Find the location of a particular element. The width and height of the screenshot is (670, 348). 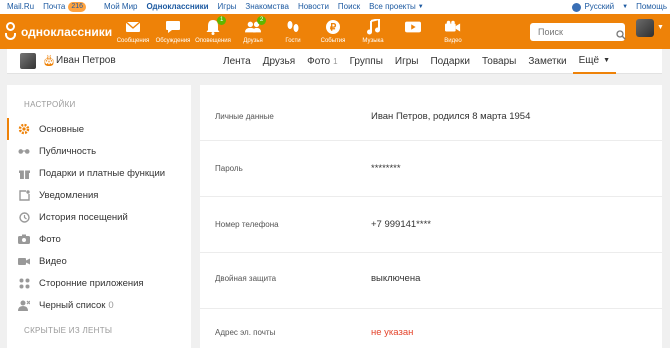

tab-photo: Фото 1 is located at coordinates (322, 61).